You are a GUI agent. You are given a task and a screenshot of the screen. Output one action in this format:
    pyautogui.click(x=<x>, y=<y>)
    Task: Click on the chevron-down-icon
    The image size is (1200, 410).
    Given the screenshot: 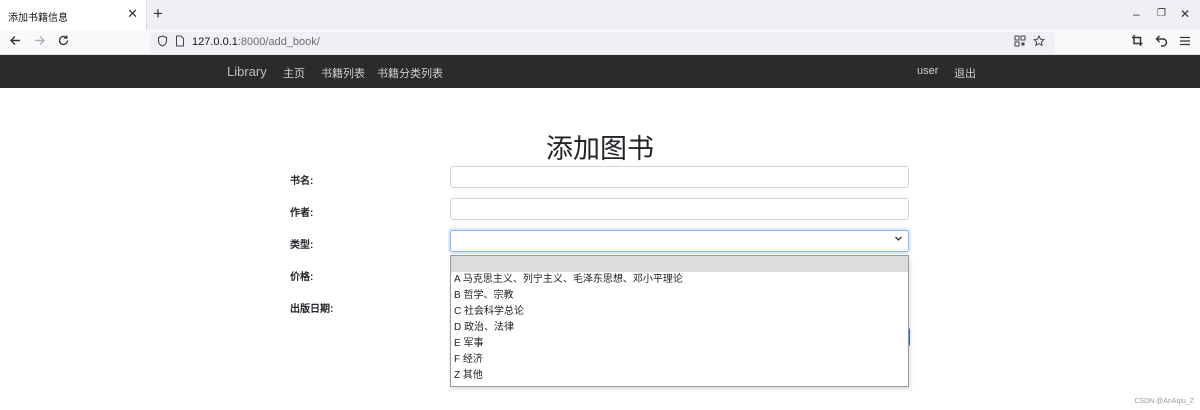 What is the action you would take?
    pyautogui.click(x=898, y=241)
    